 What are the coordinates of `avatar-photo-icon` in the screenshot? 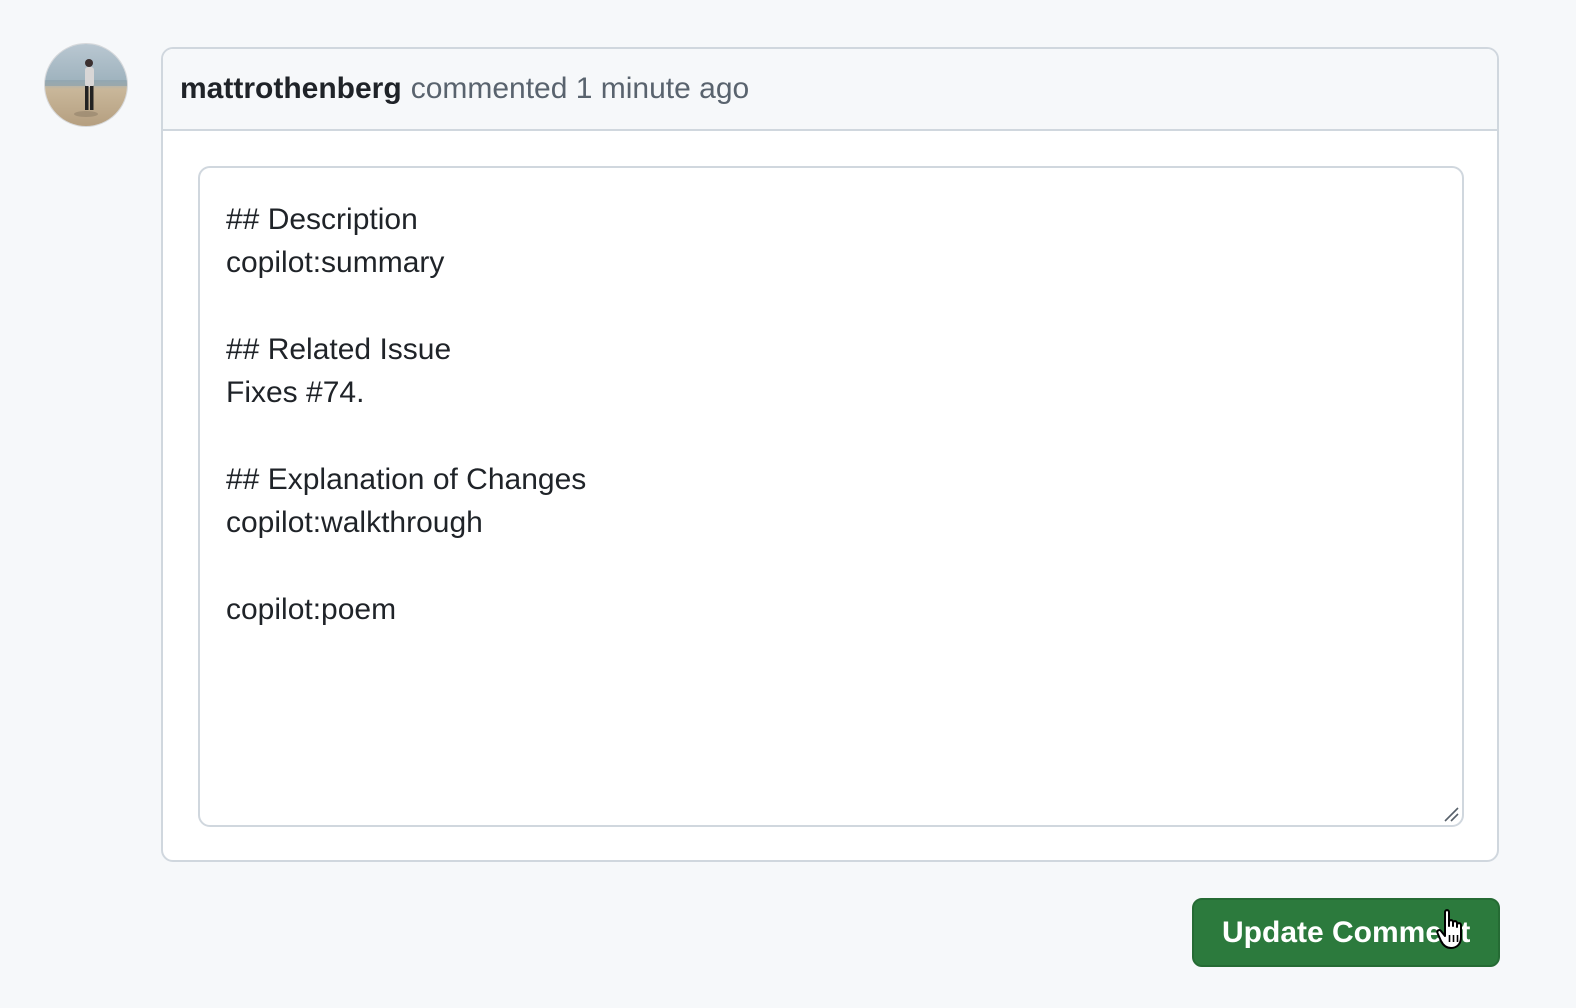 It's located at (86, 85).